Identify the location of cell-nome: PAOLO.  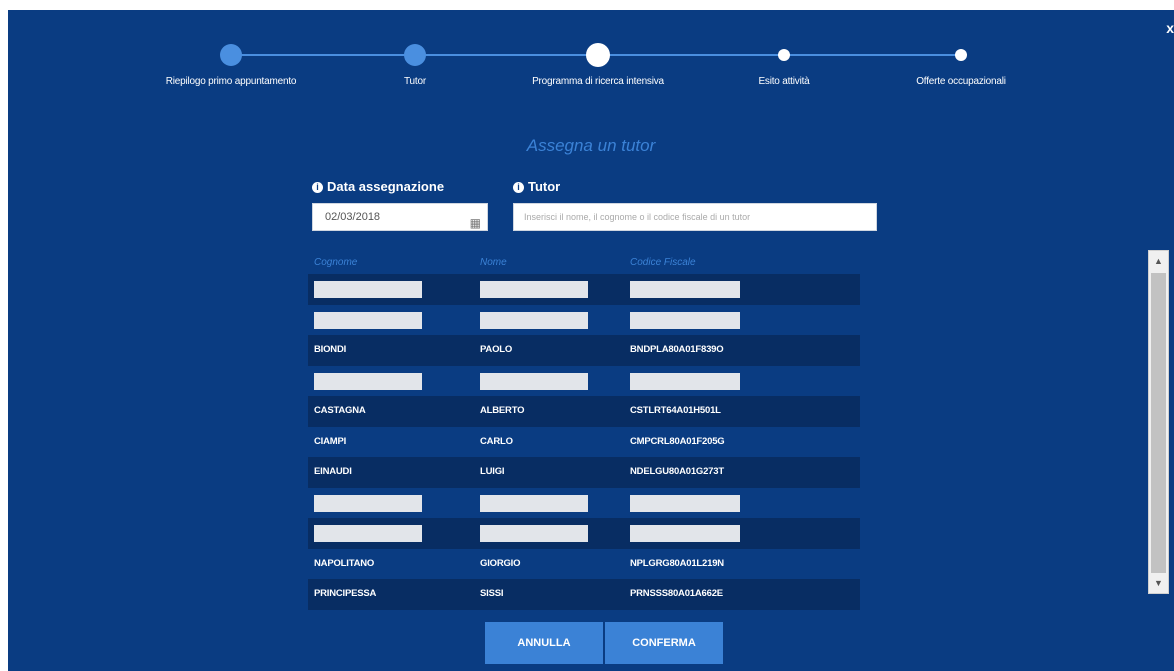
(496, 349).